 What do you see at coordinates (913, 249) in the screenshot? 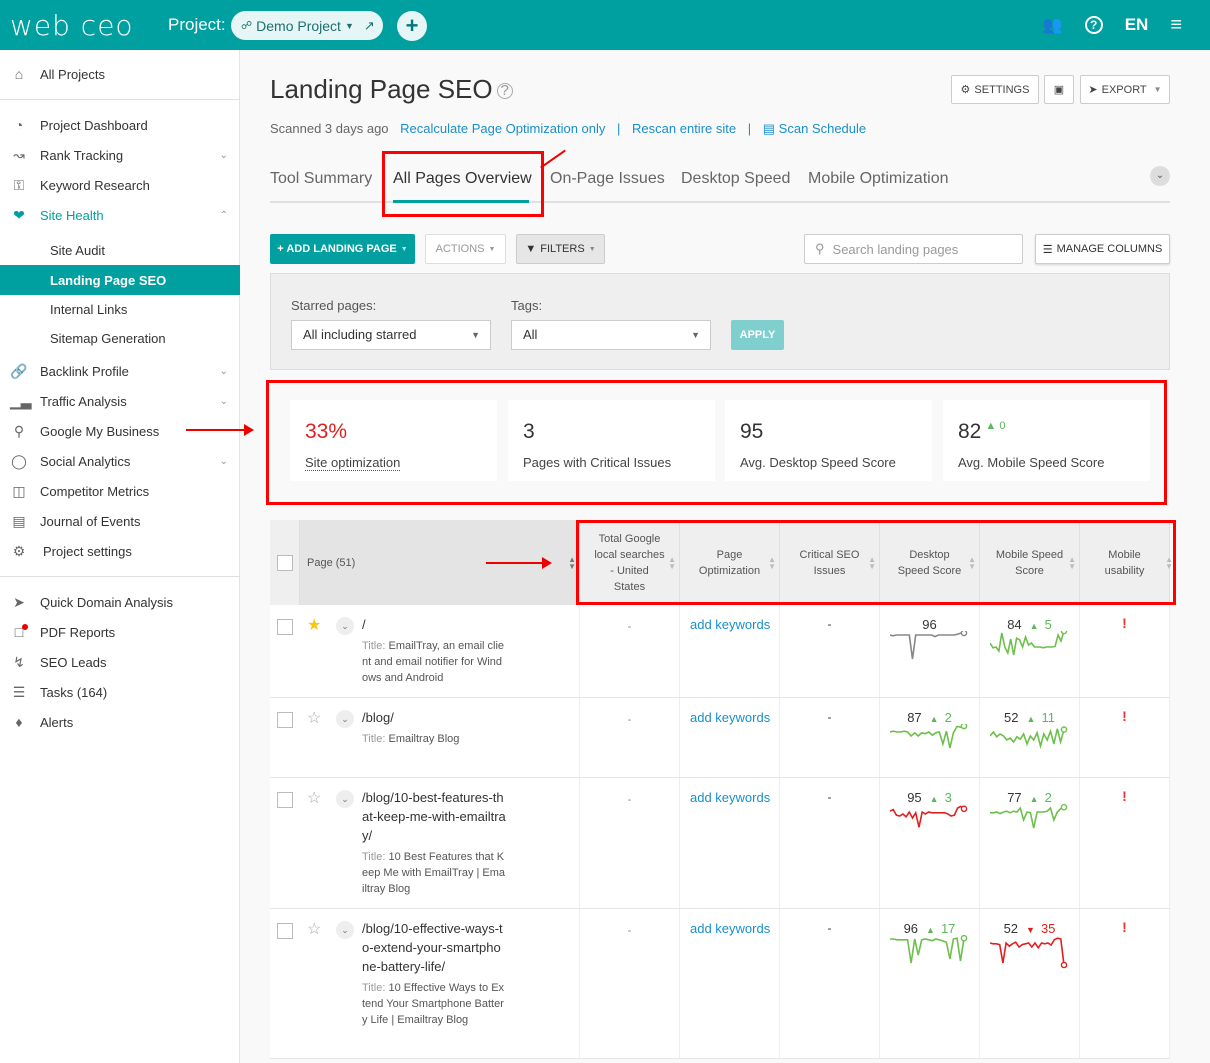
I see `search-input: ⚲ Search landing pages` at bounding box center [913, 249].